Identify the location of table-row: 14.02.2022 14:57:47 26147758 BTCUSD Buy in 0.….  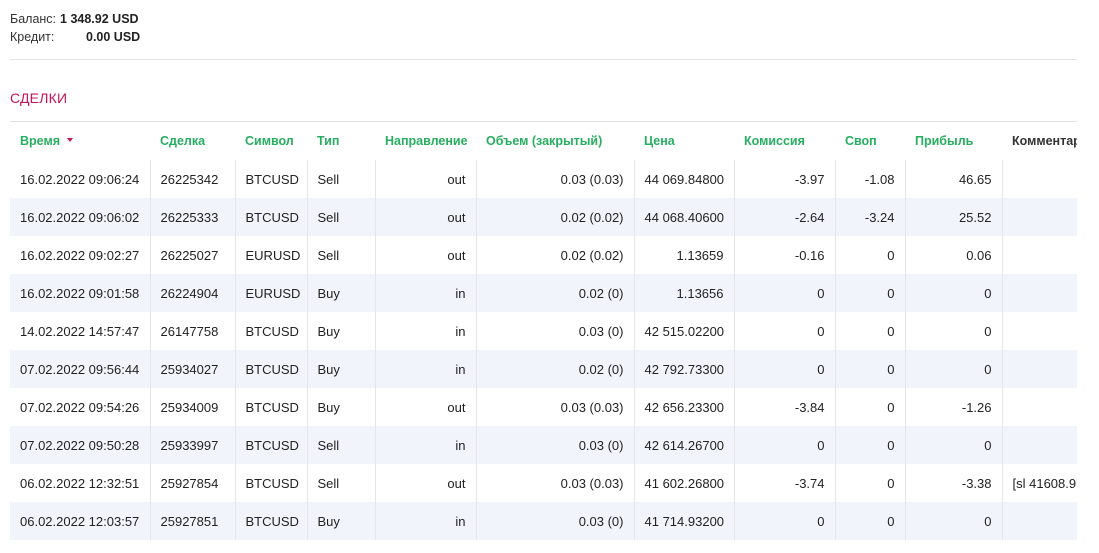
(543, 331).